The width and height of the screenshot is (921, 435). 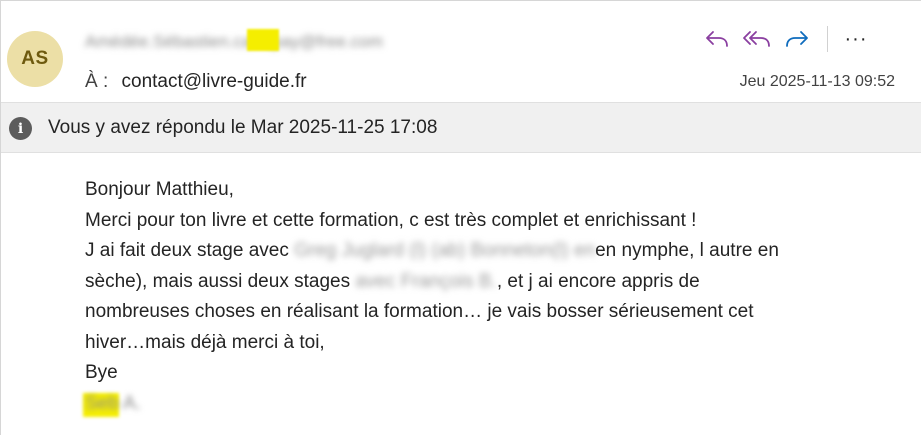 What do you see at coordinates (817, 81) in the screenshot?
I see `message-date: Jeu 2025-11-13 09:52` at bounding box center [817, 81].